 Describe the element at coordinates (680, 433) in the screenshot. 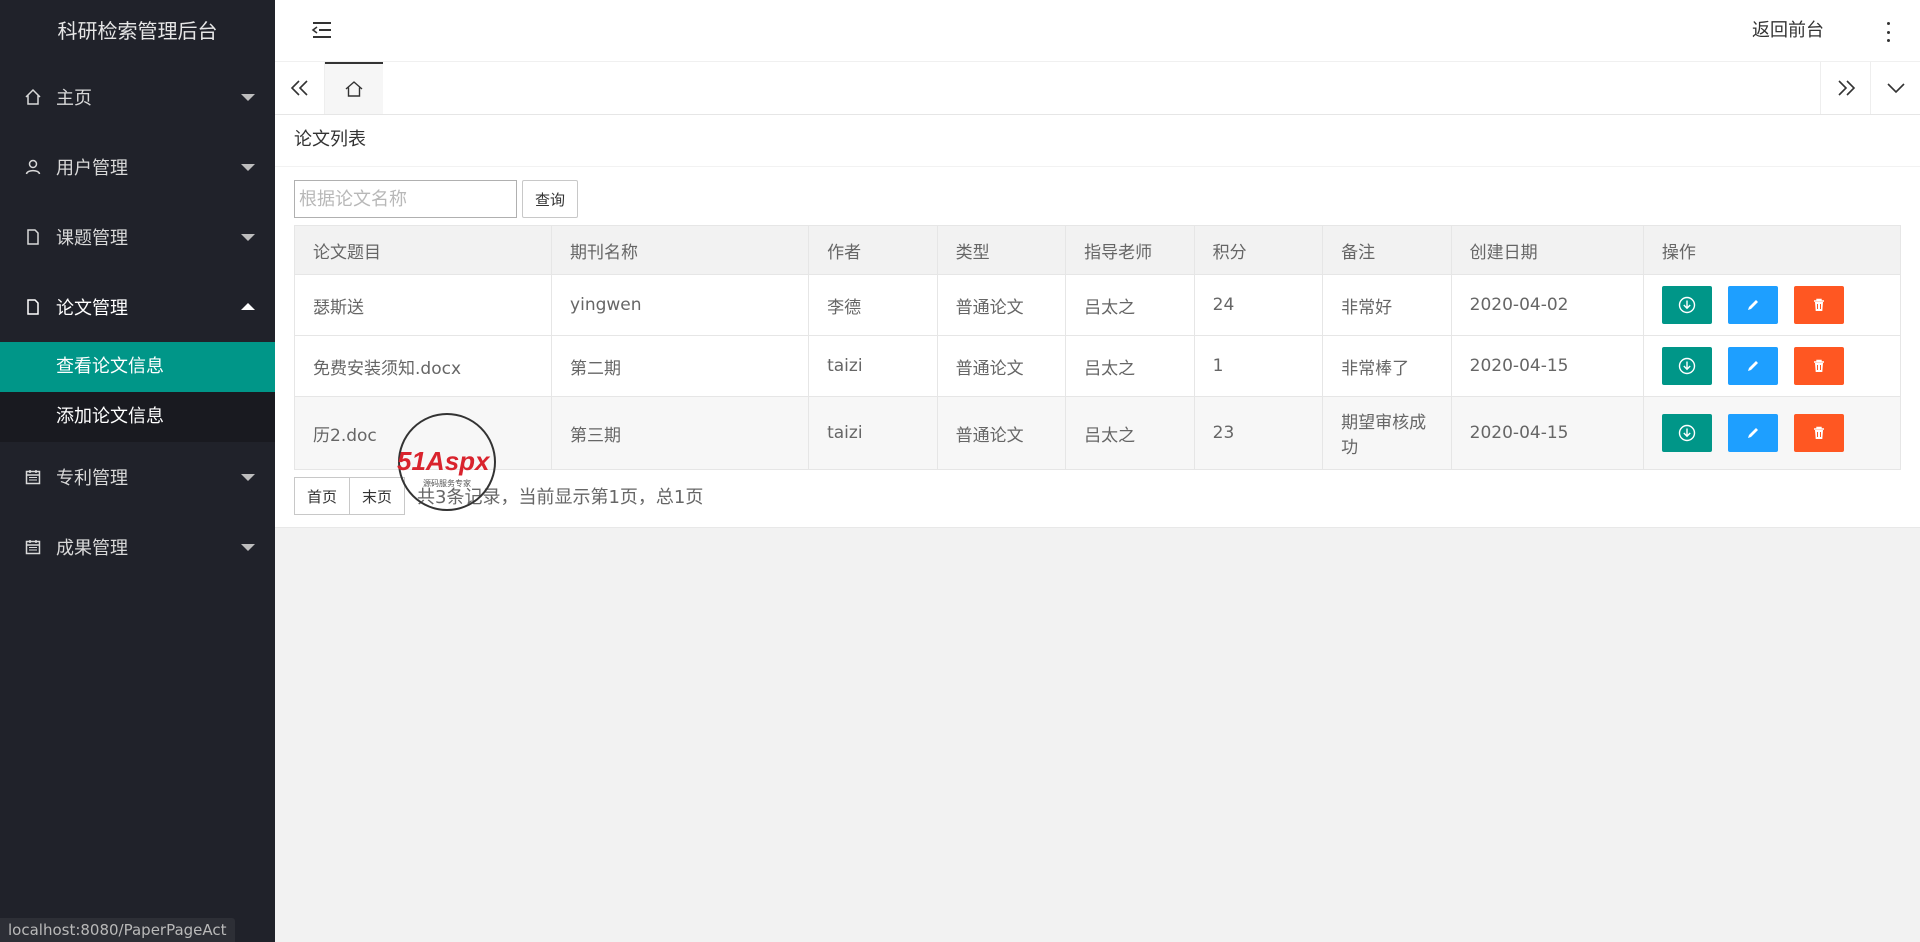

I see `cell-journal: 第三期` at that location.